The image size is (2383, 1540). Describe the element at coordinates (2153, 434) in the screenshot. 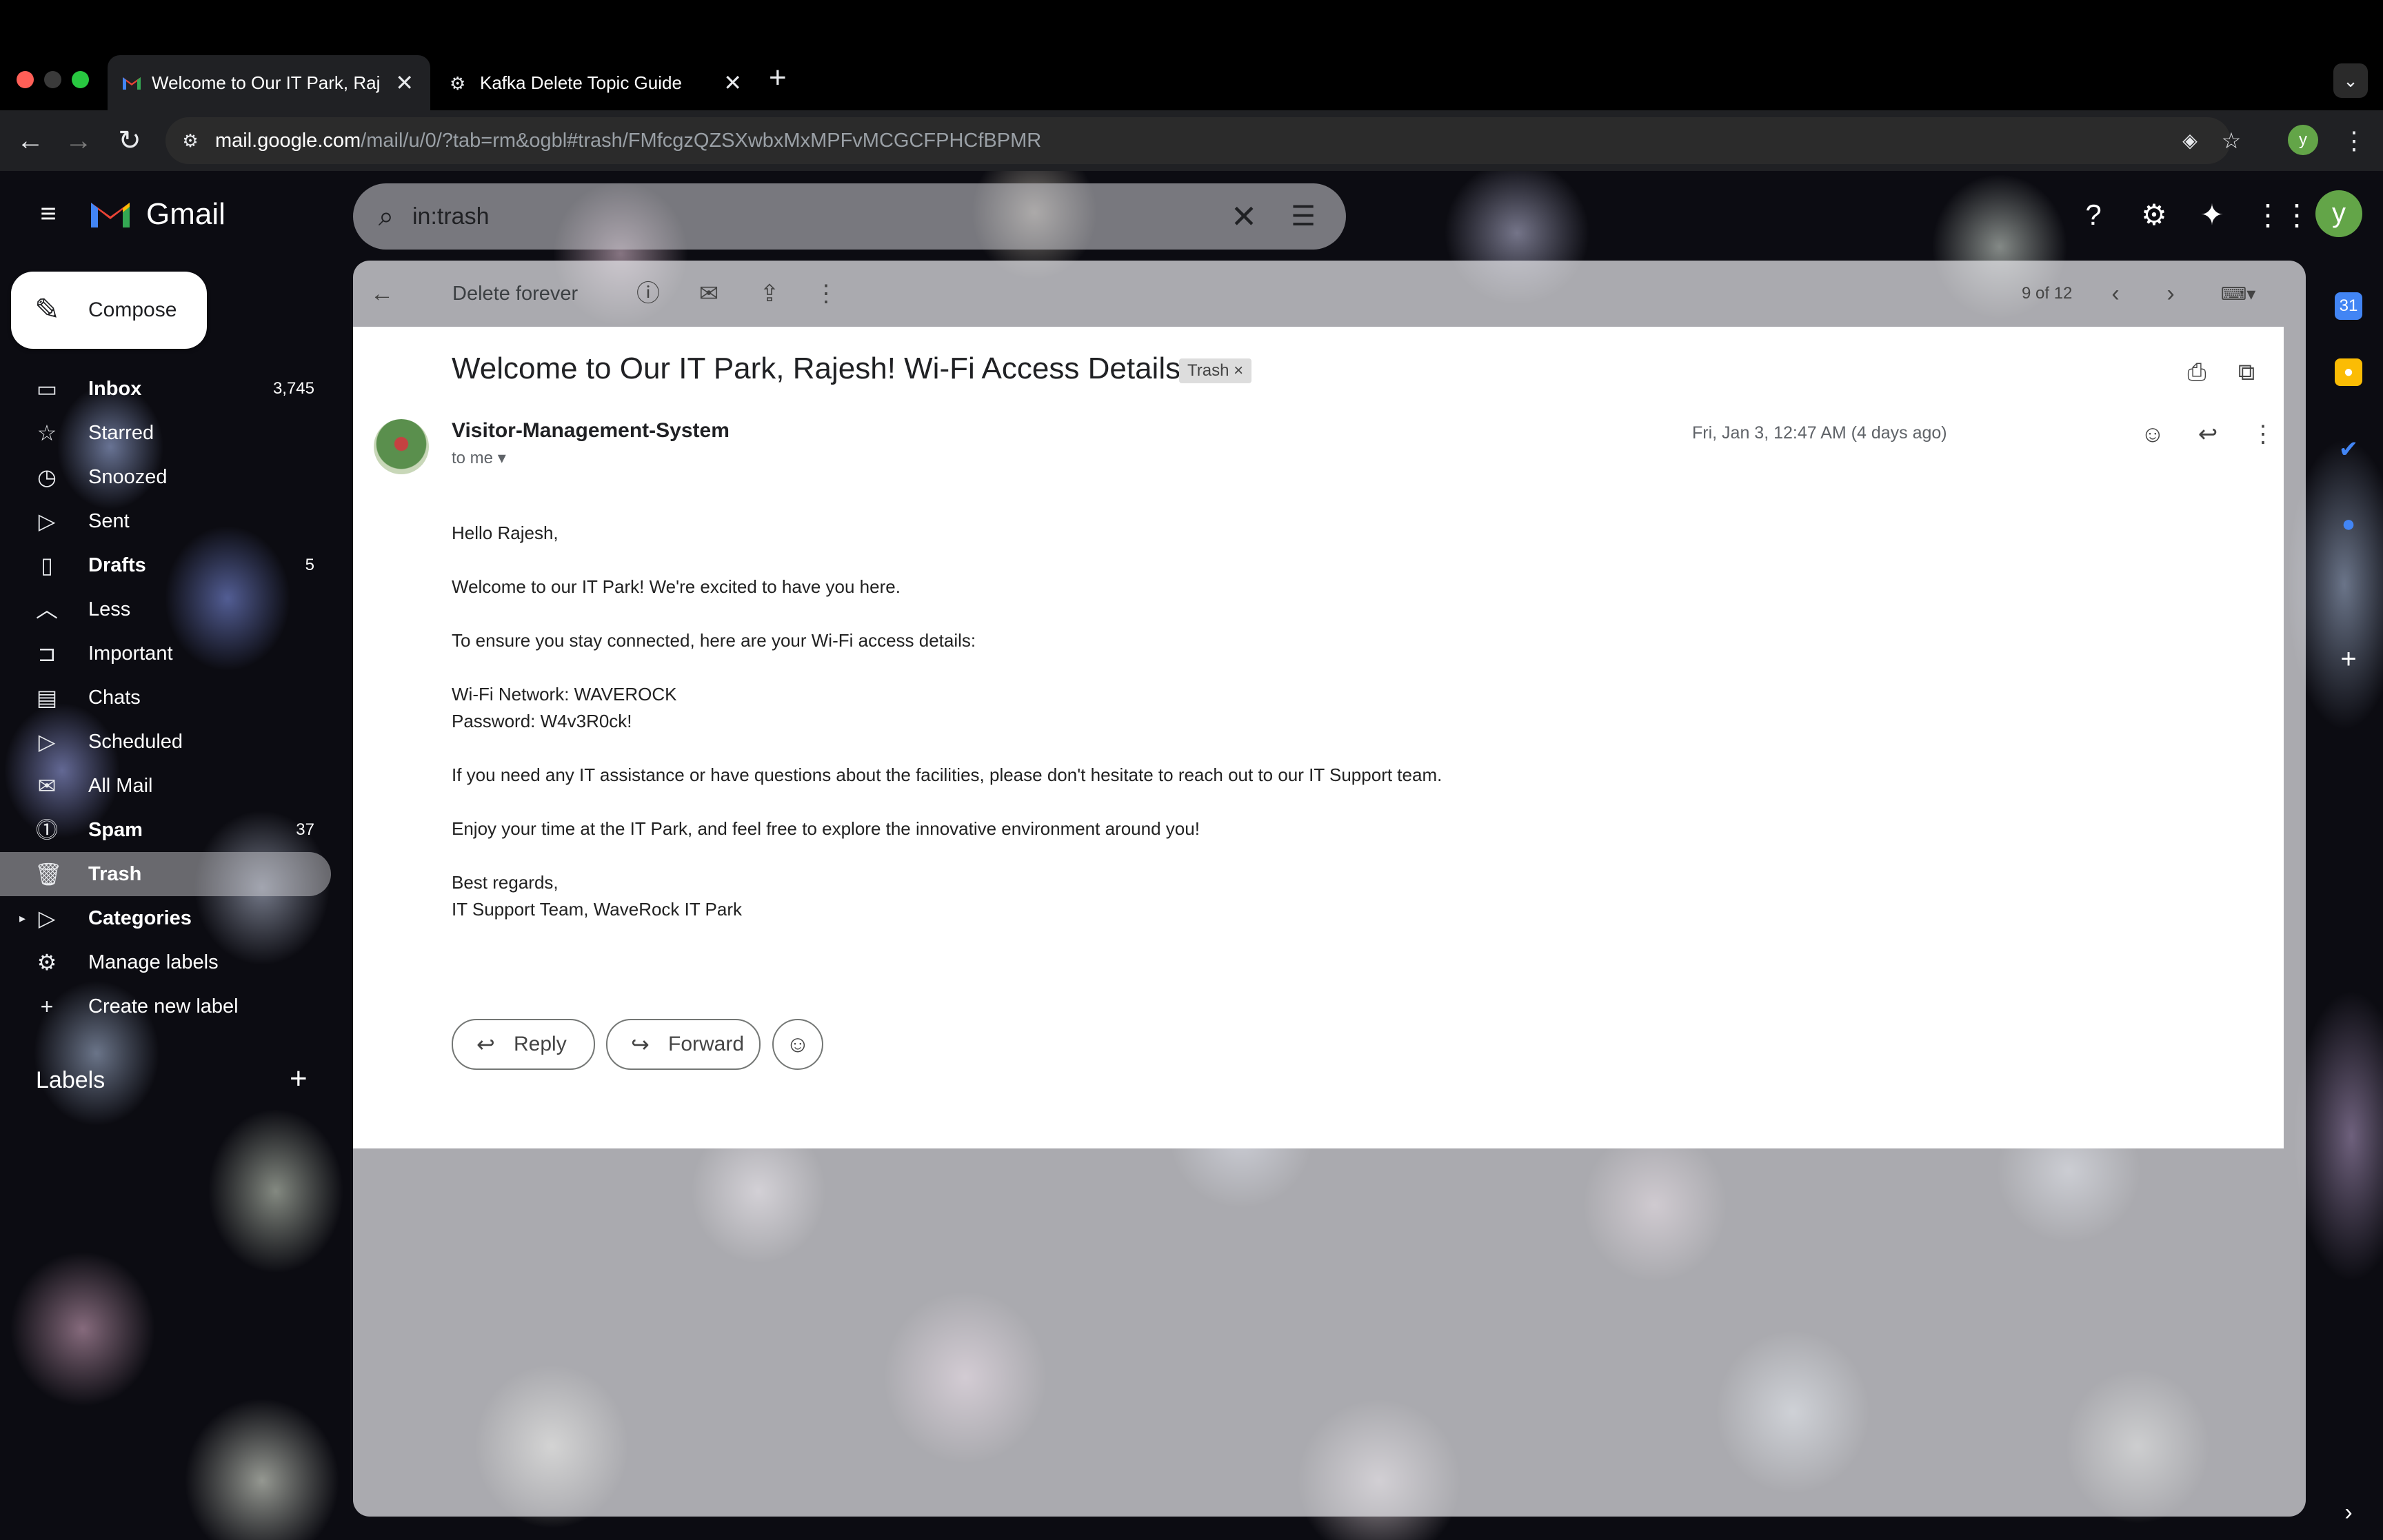

I see `add-reaction-icon: ☺` at that location.